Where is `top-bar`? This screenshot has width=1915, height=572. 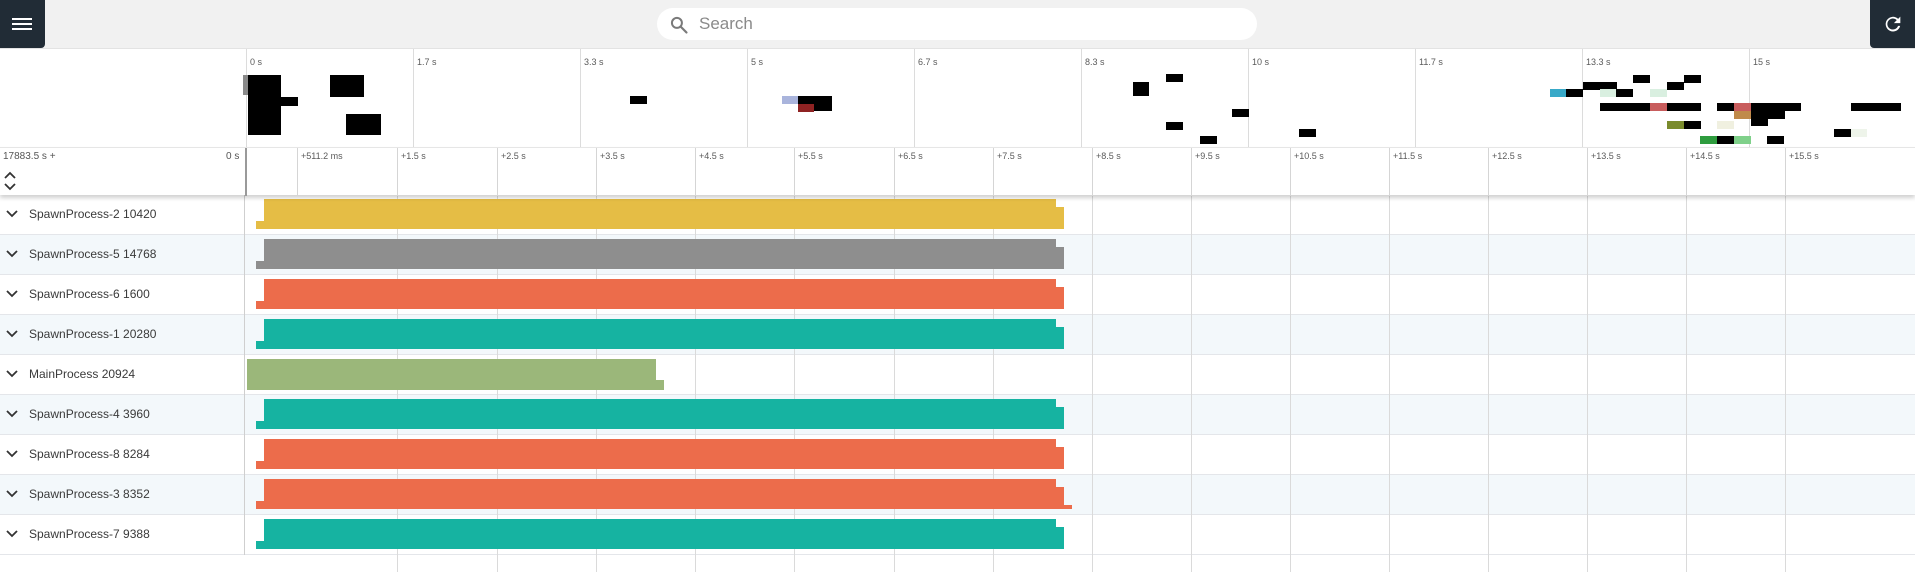 top-bar is located at coordinates (957, 24).